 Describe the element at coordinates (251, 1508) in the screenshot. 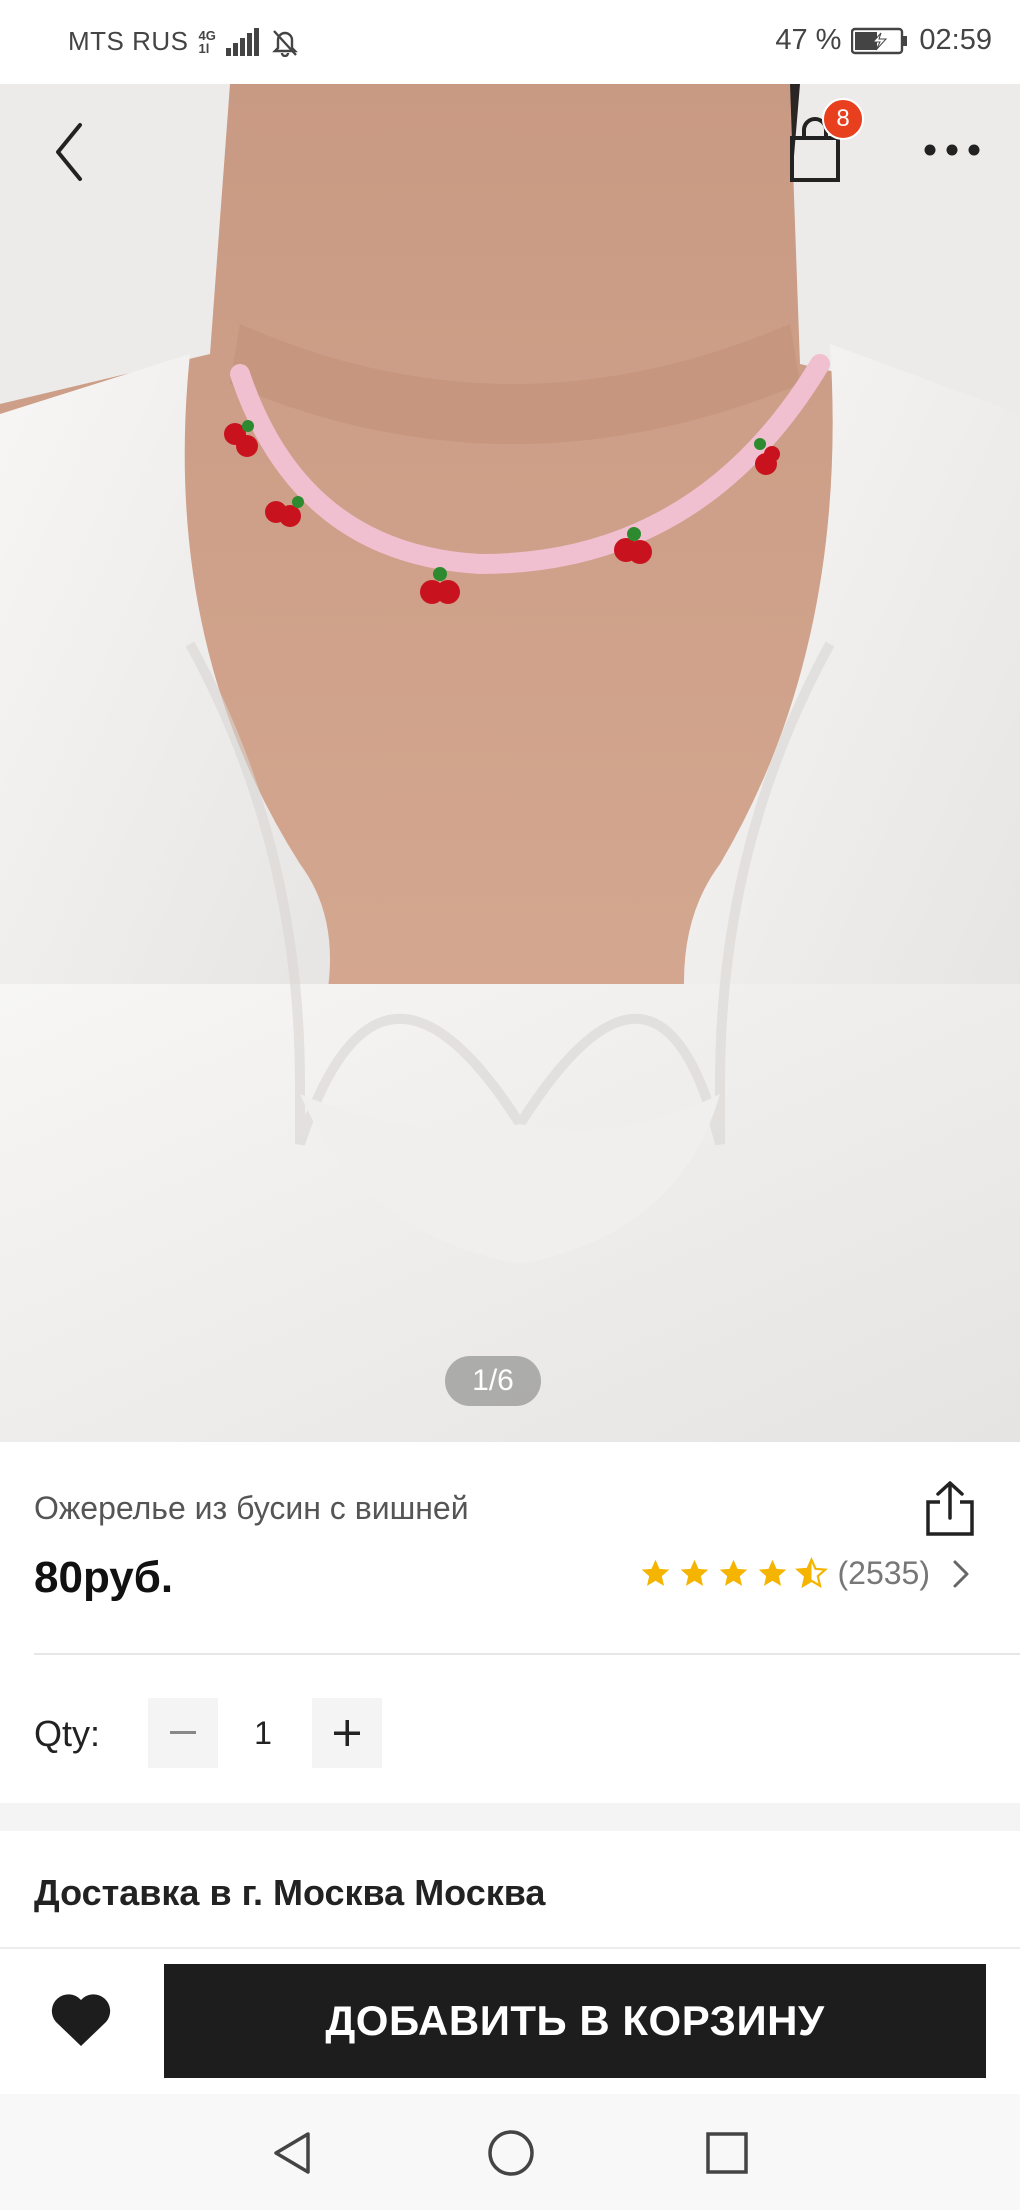

I see `product-title: Ожерелье из бусин с вишней` at that location.